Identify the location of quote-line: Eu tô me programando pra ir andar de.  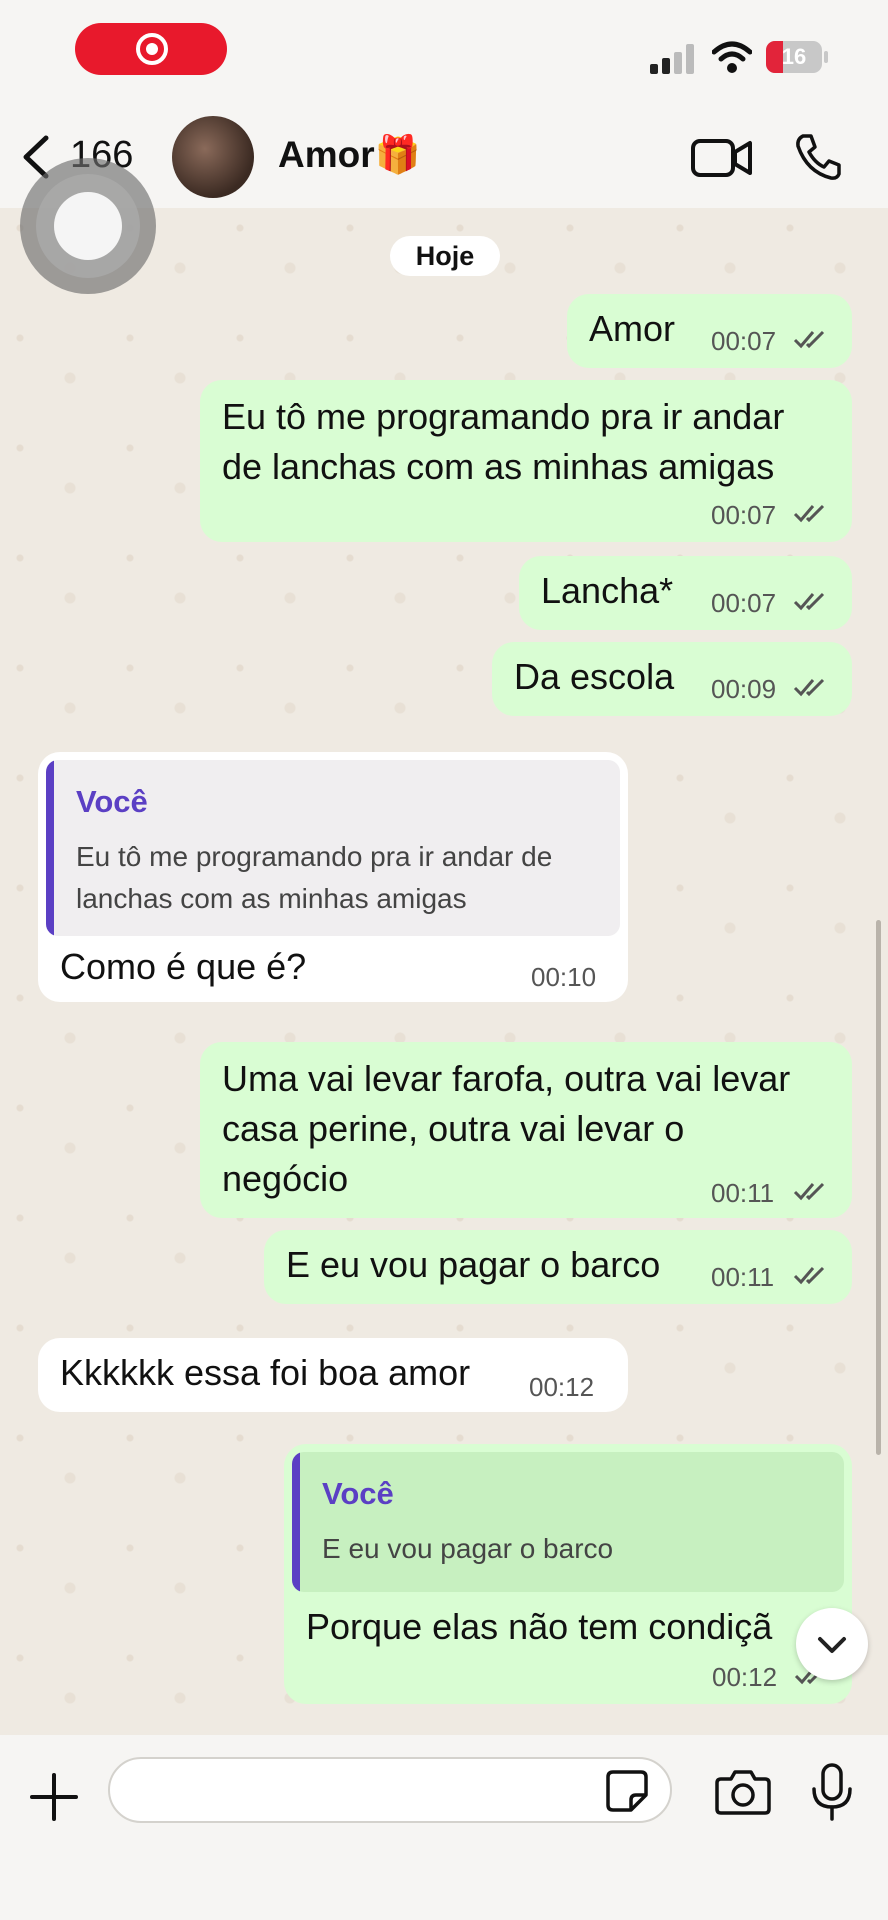
(314, 856).